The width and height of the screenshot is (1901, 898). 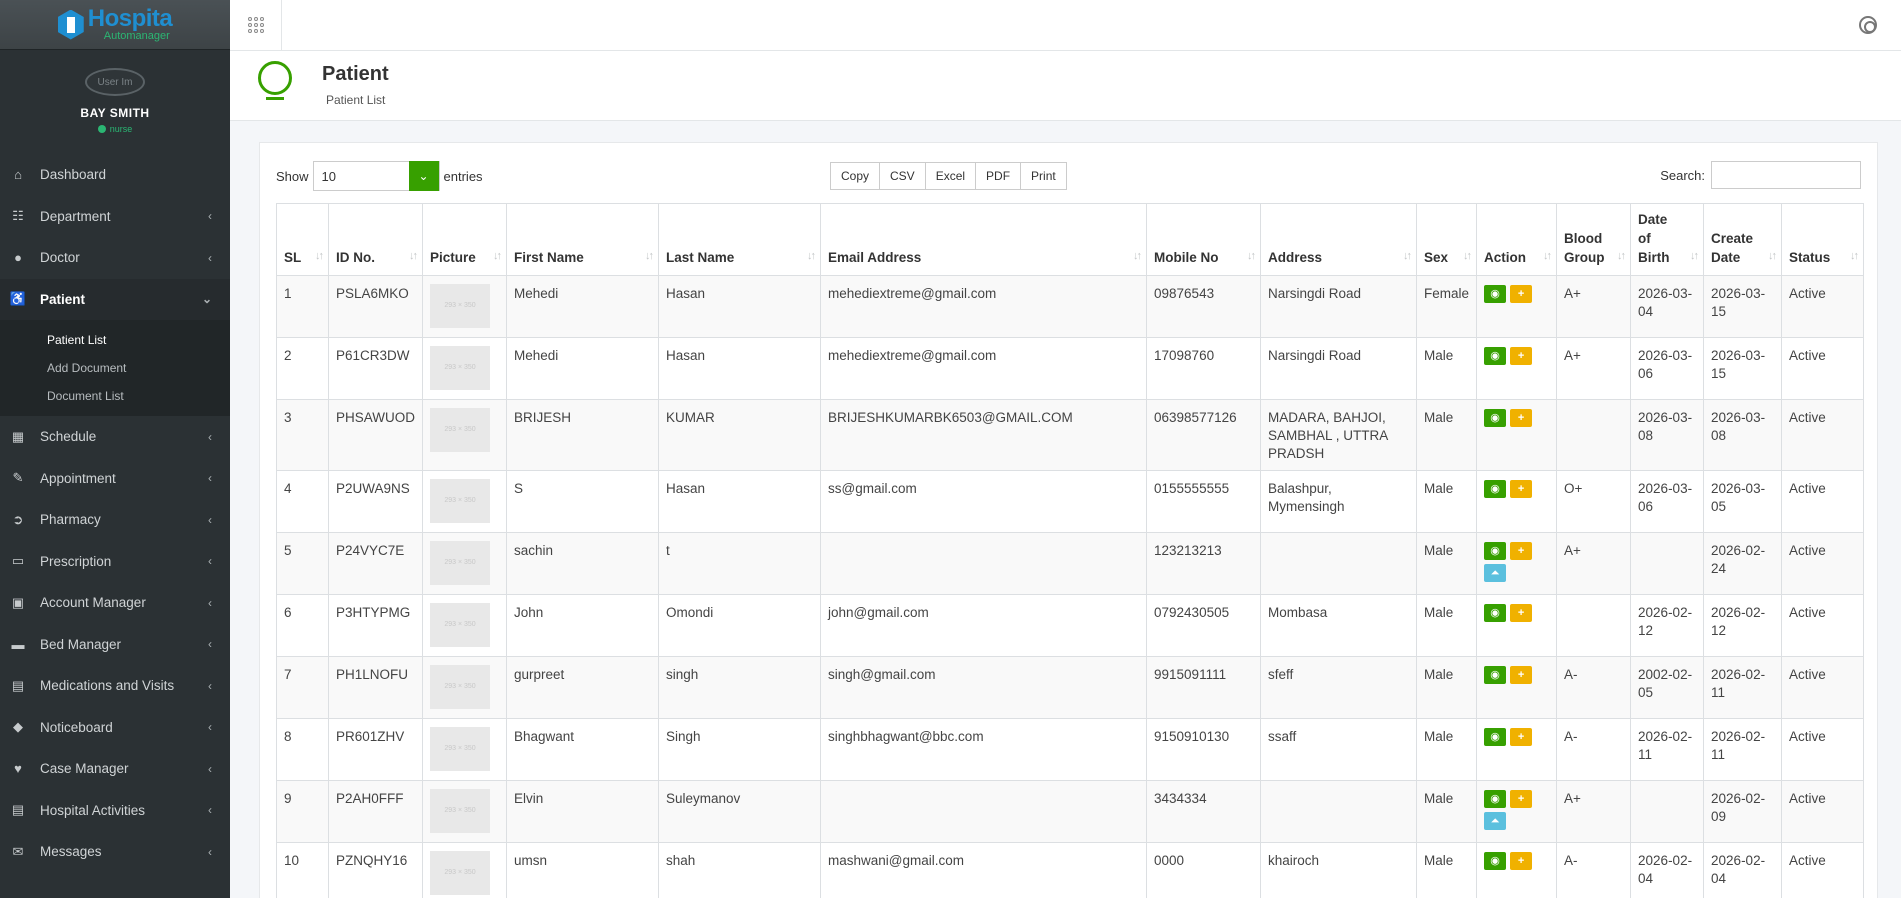 I want to click on col-email: Email Address ↓↑, so click(x=984, y=239).